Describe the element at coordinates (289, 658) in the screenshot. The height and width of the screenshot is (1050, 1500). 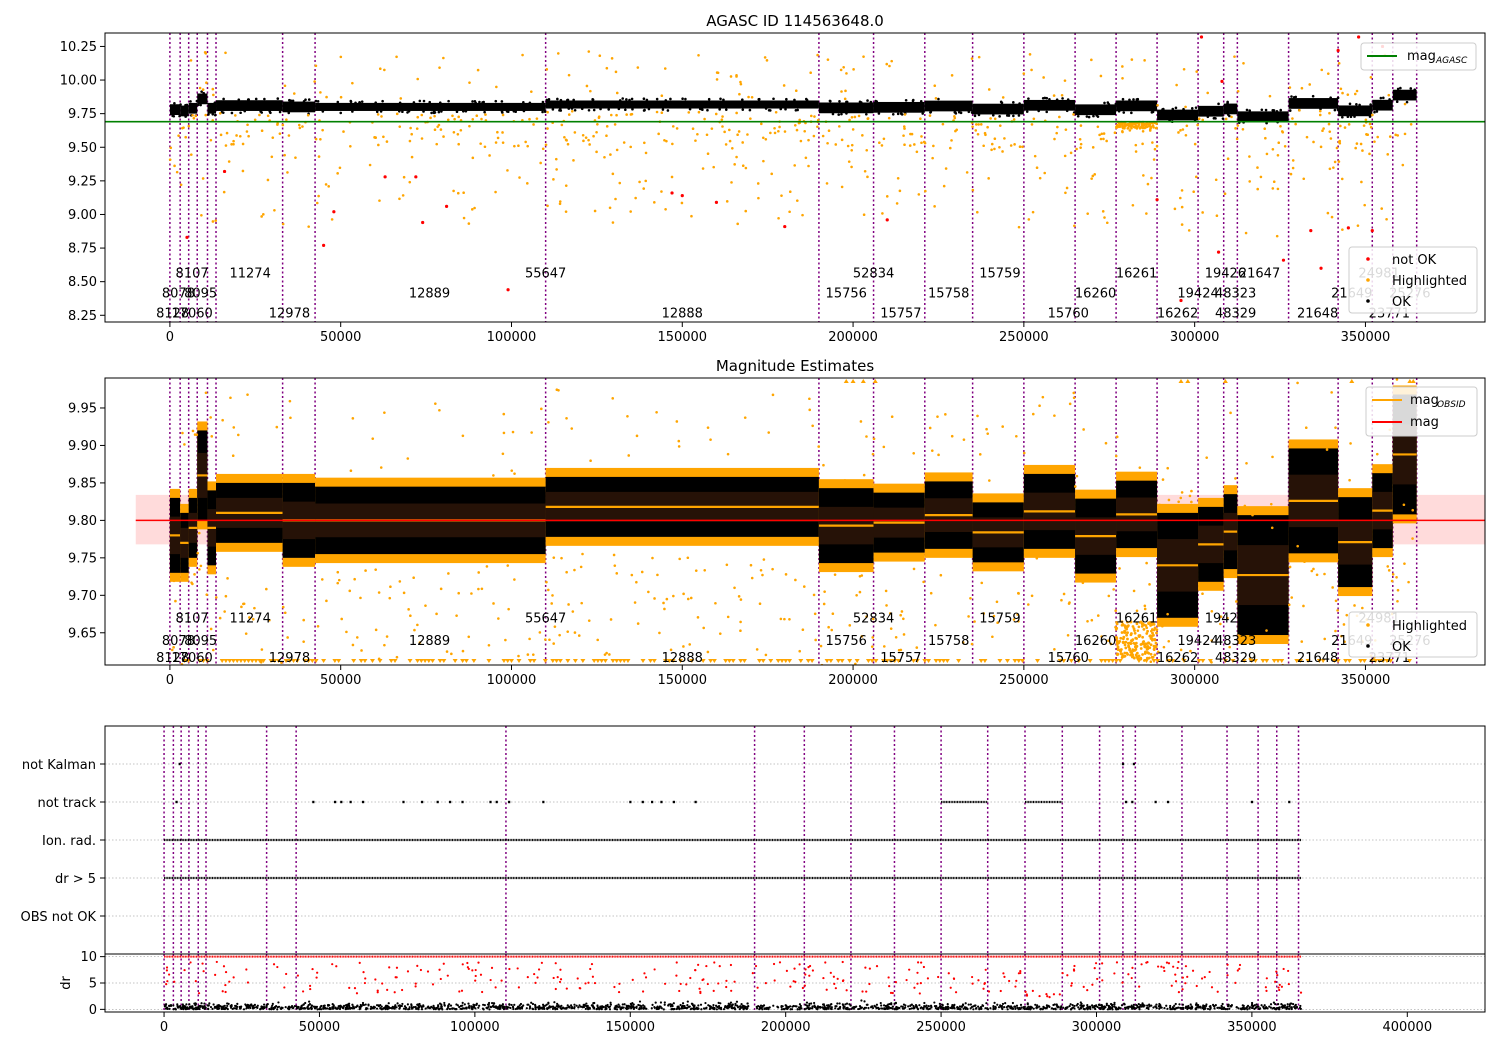
I see `obsid-label: 12978` at that location.